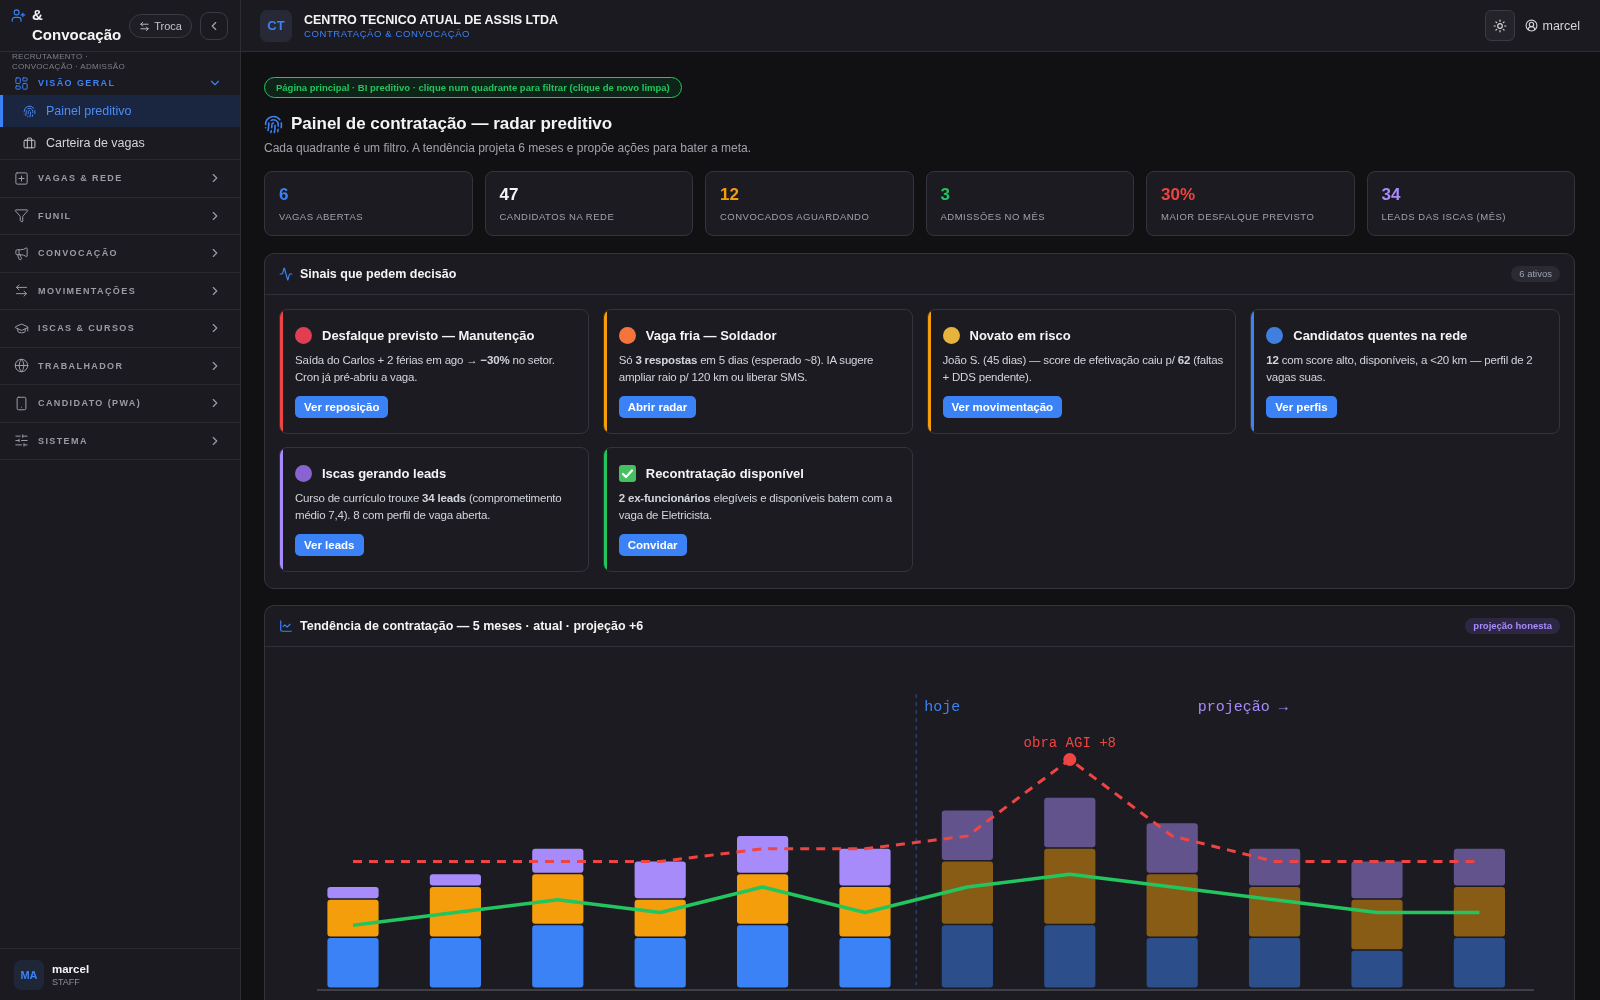 The height and width of the screenshot is (1000, 1600). What do you see at coordinates (588, 203) in the screenshot?
I see `stat-card: 47 CANDIDATOS NA REDE` at bounding box center [588, 203].